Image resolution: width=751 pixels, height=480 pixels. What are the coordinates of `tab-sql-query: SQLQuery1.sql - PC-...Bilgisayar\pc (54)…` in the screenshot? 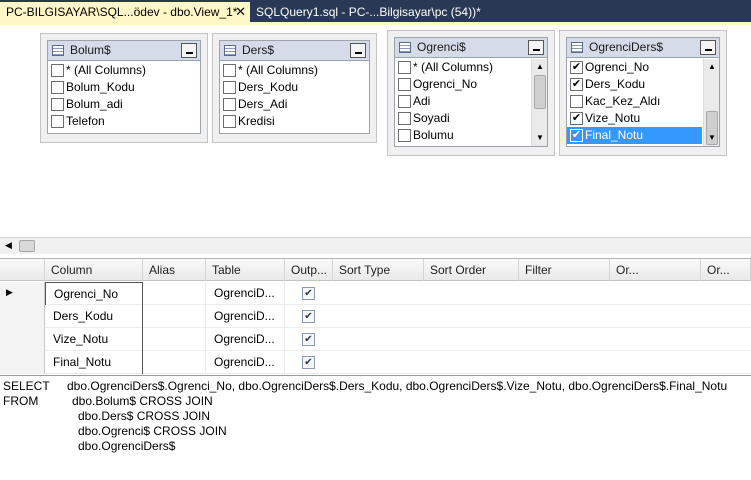 It's located at (368, 12).